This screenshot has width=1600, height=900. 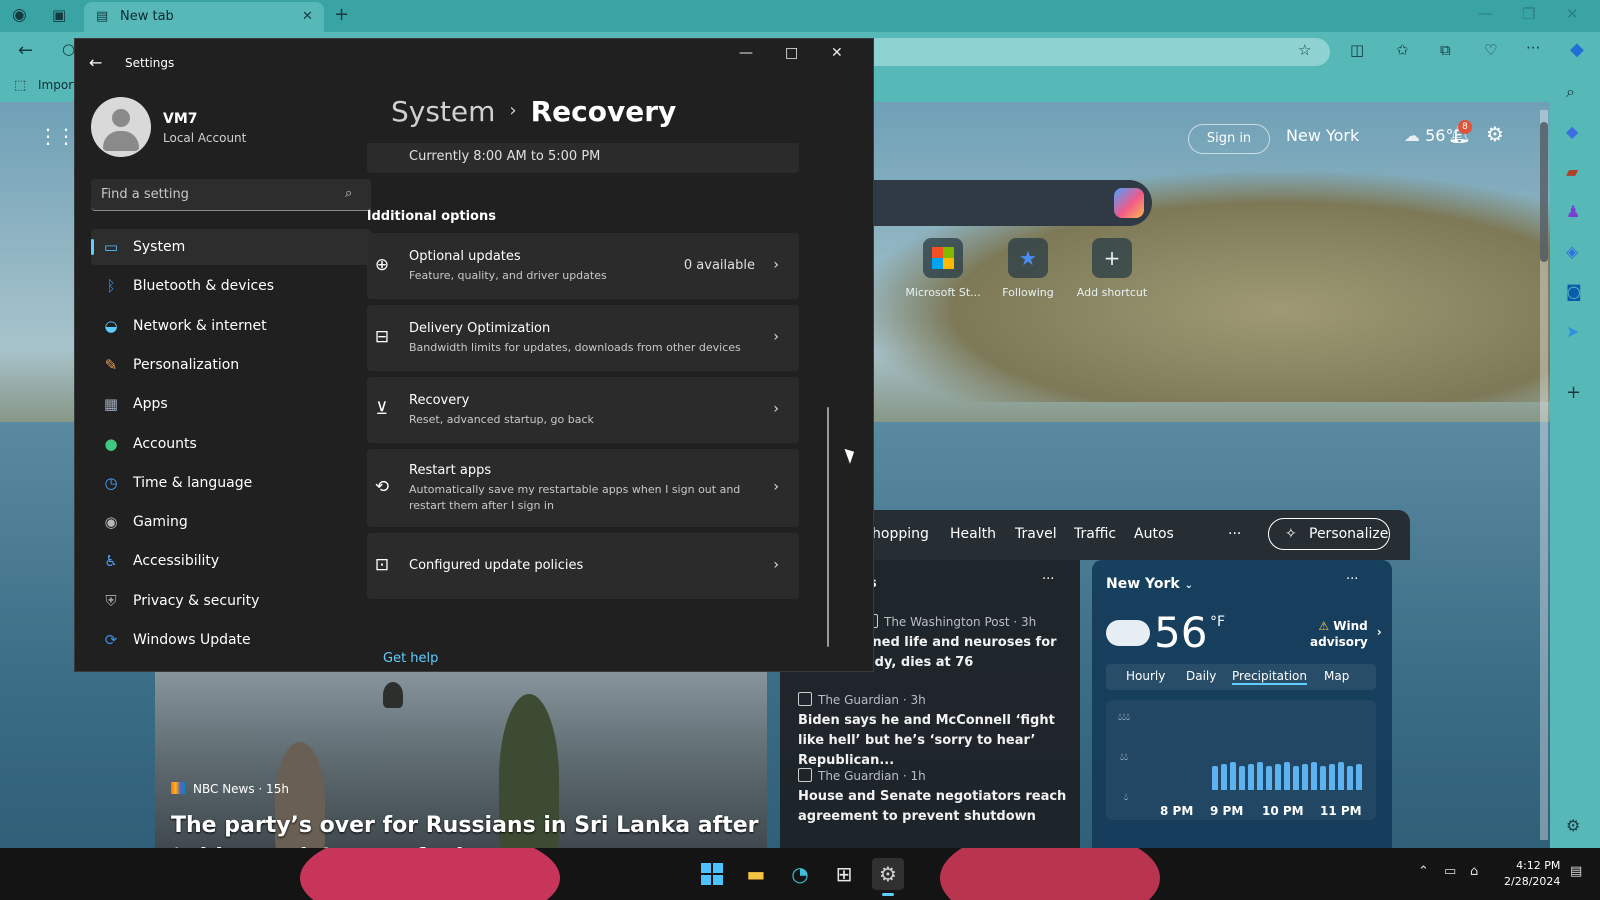 What do you see at coordinates (1270, 677) in the screenshot?
I see `weather-tab-precipitation: Precipitation` at bounding box center [1270, 677].